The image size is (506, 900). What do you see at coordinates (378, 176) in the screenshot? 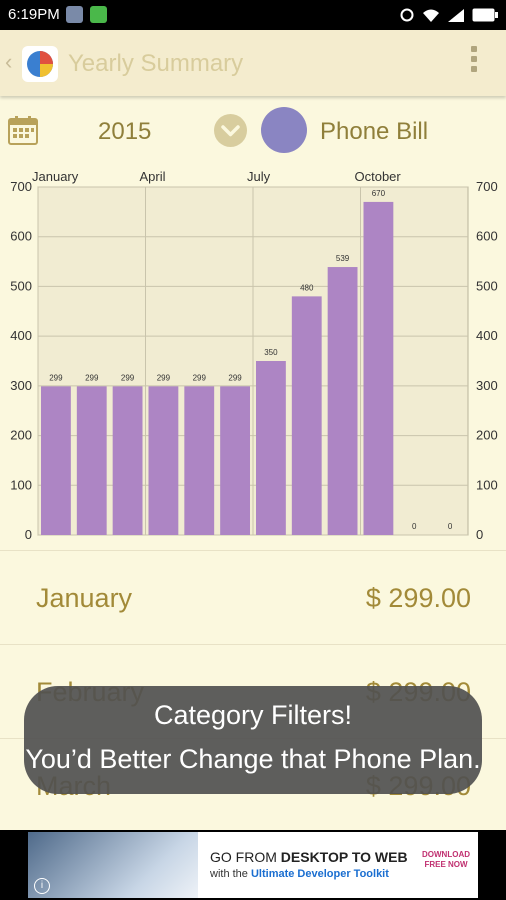
I see `x-top-label: October` at bounding box center [378, 176].